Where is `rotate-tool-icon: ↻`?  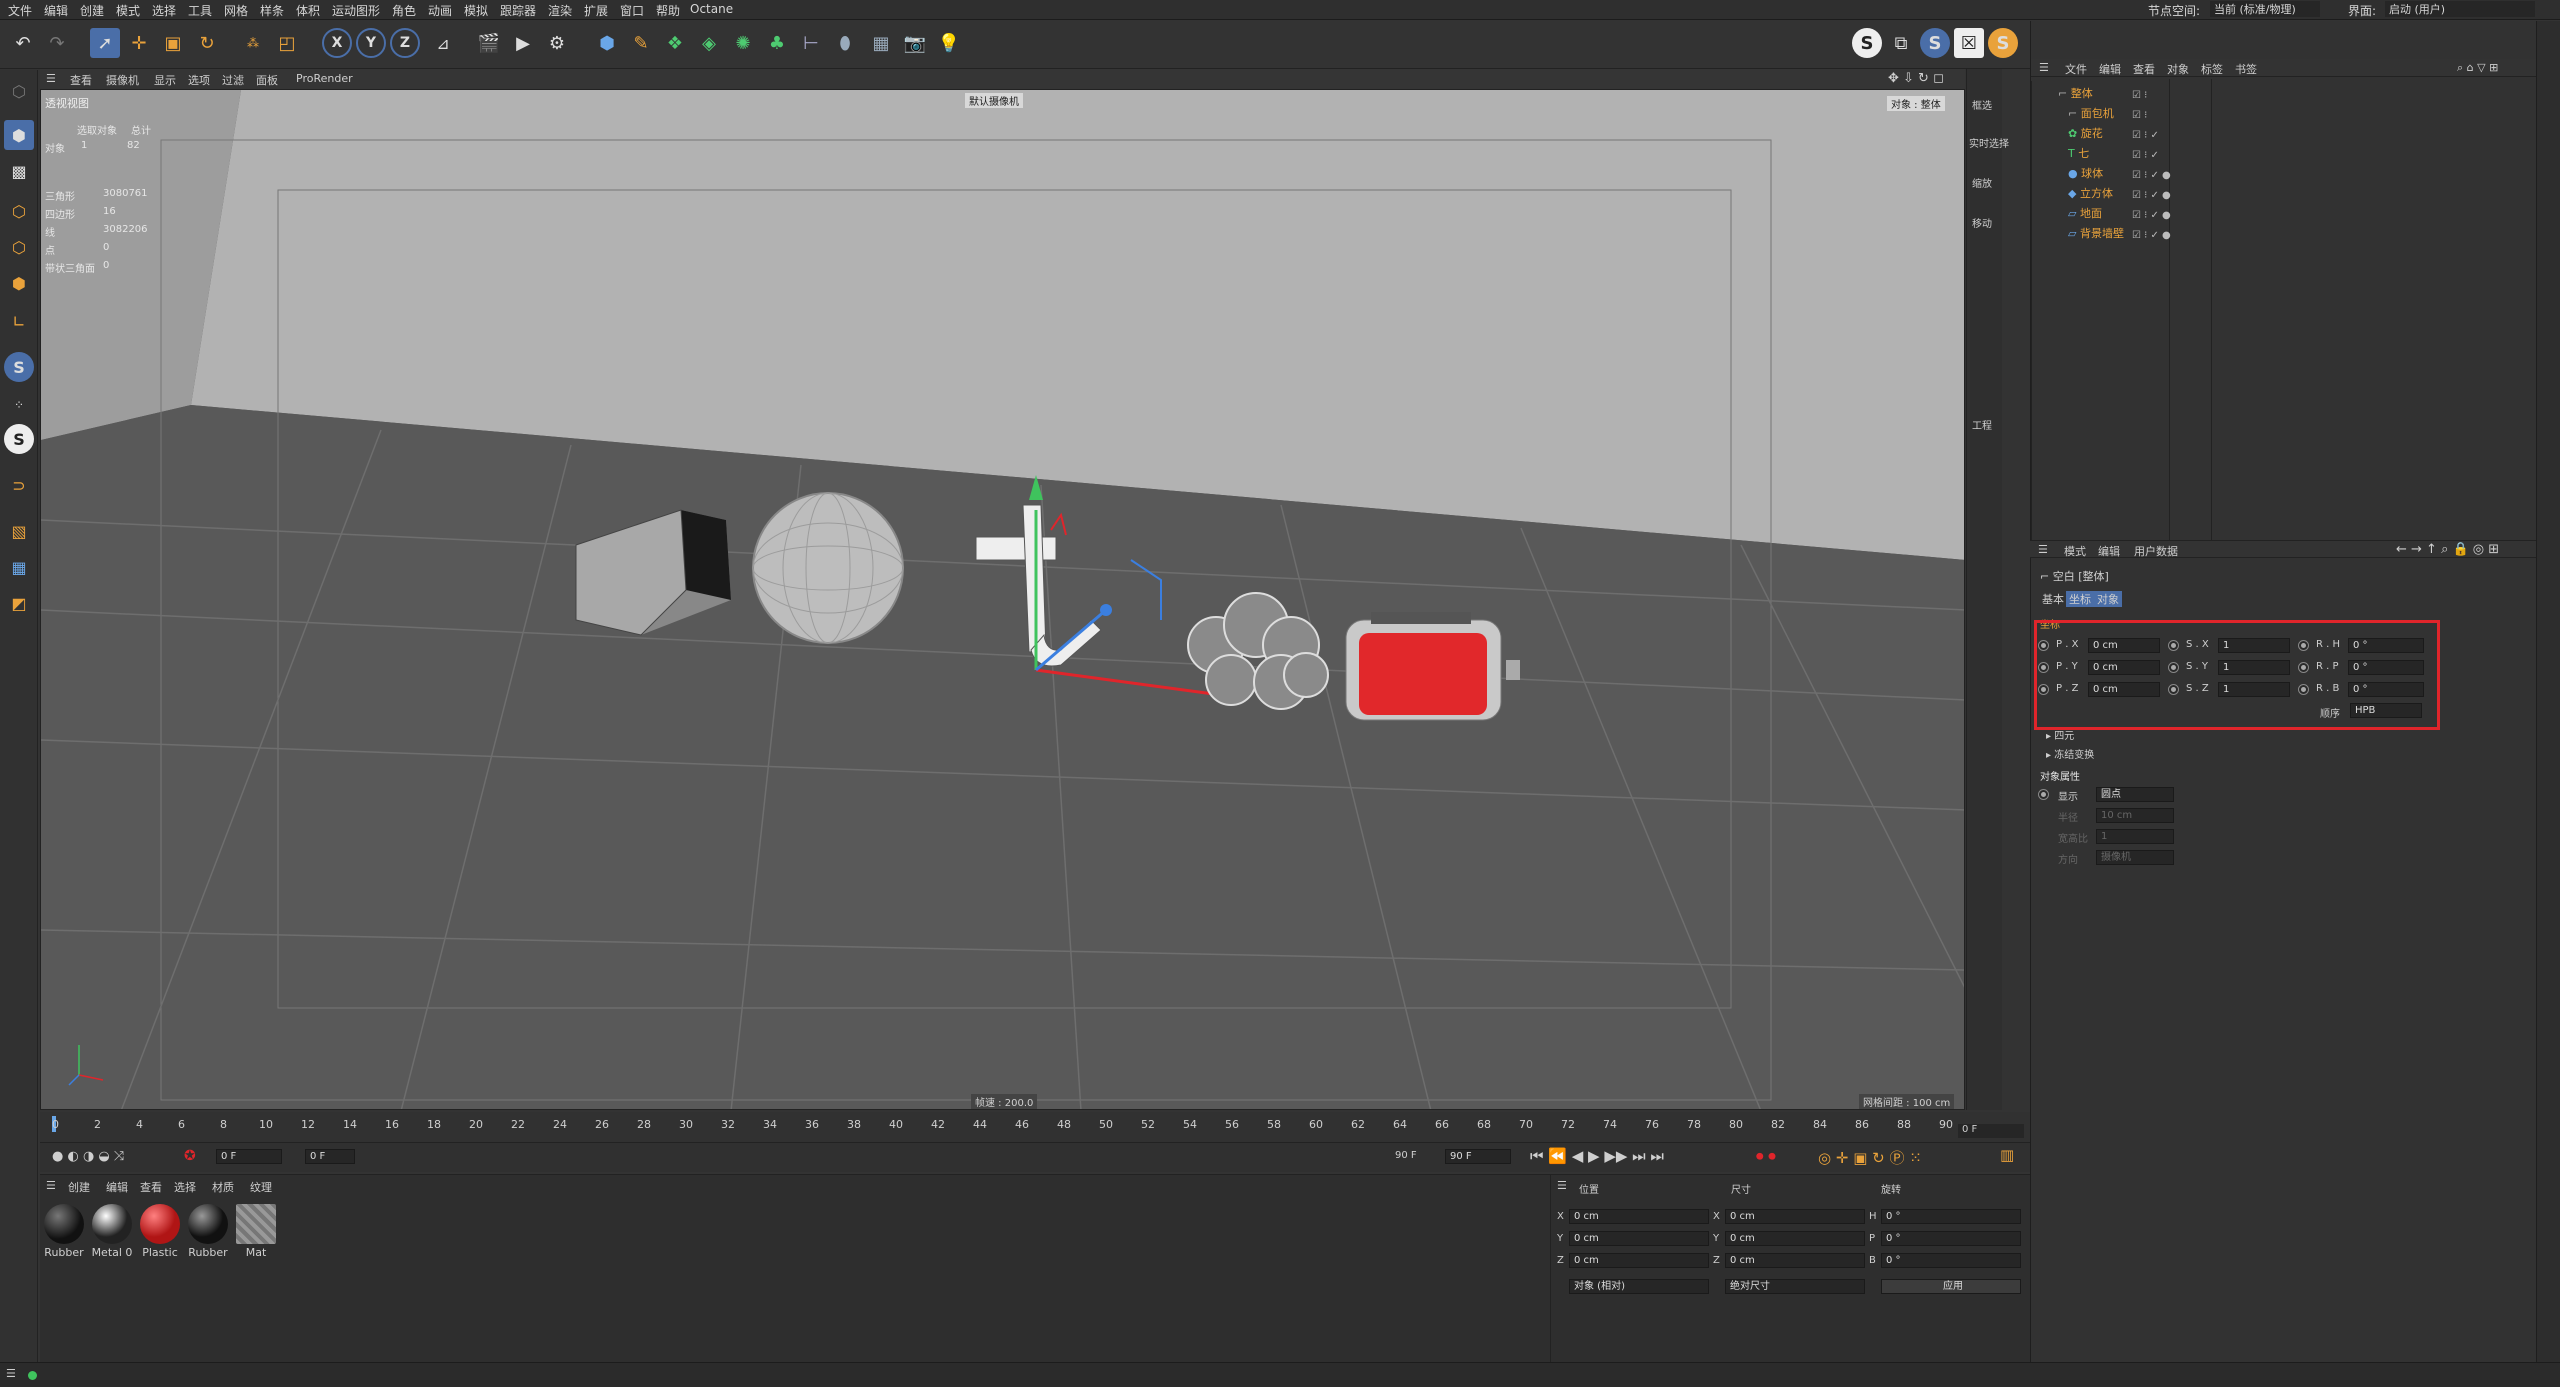 rotate-tool-icon: ↻ is located at coordinates (207, 43).